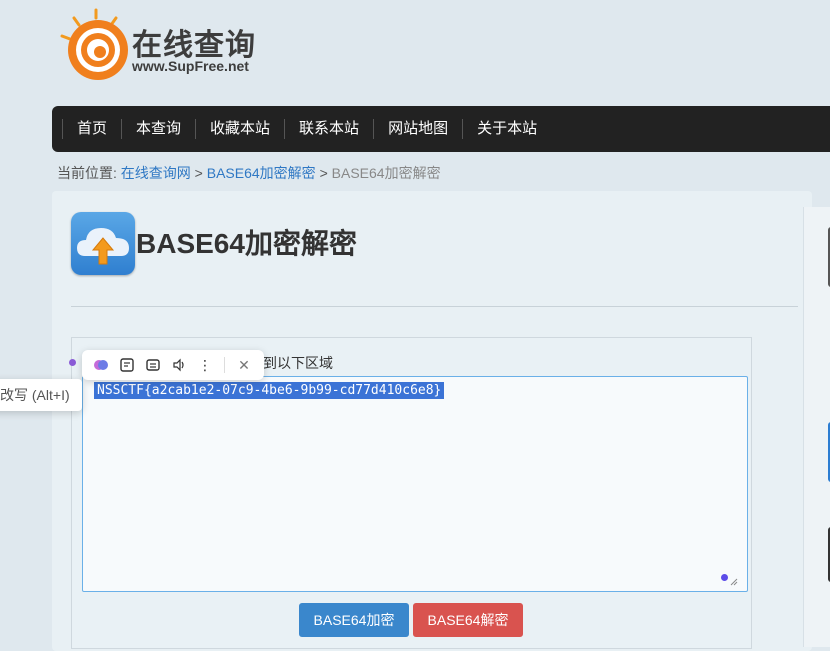  What do you see at coordinates (101, 365) in the screenshot?
I see `brain-icon` at bounding box center [101, 365].